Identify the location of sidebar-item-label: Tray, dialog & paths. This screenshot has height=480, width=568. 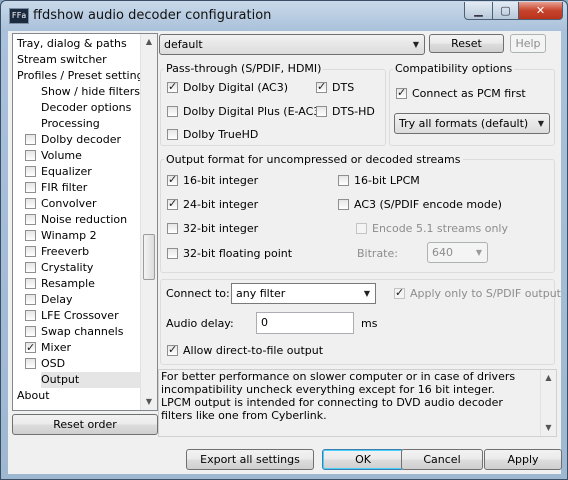
(72, 43).